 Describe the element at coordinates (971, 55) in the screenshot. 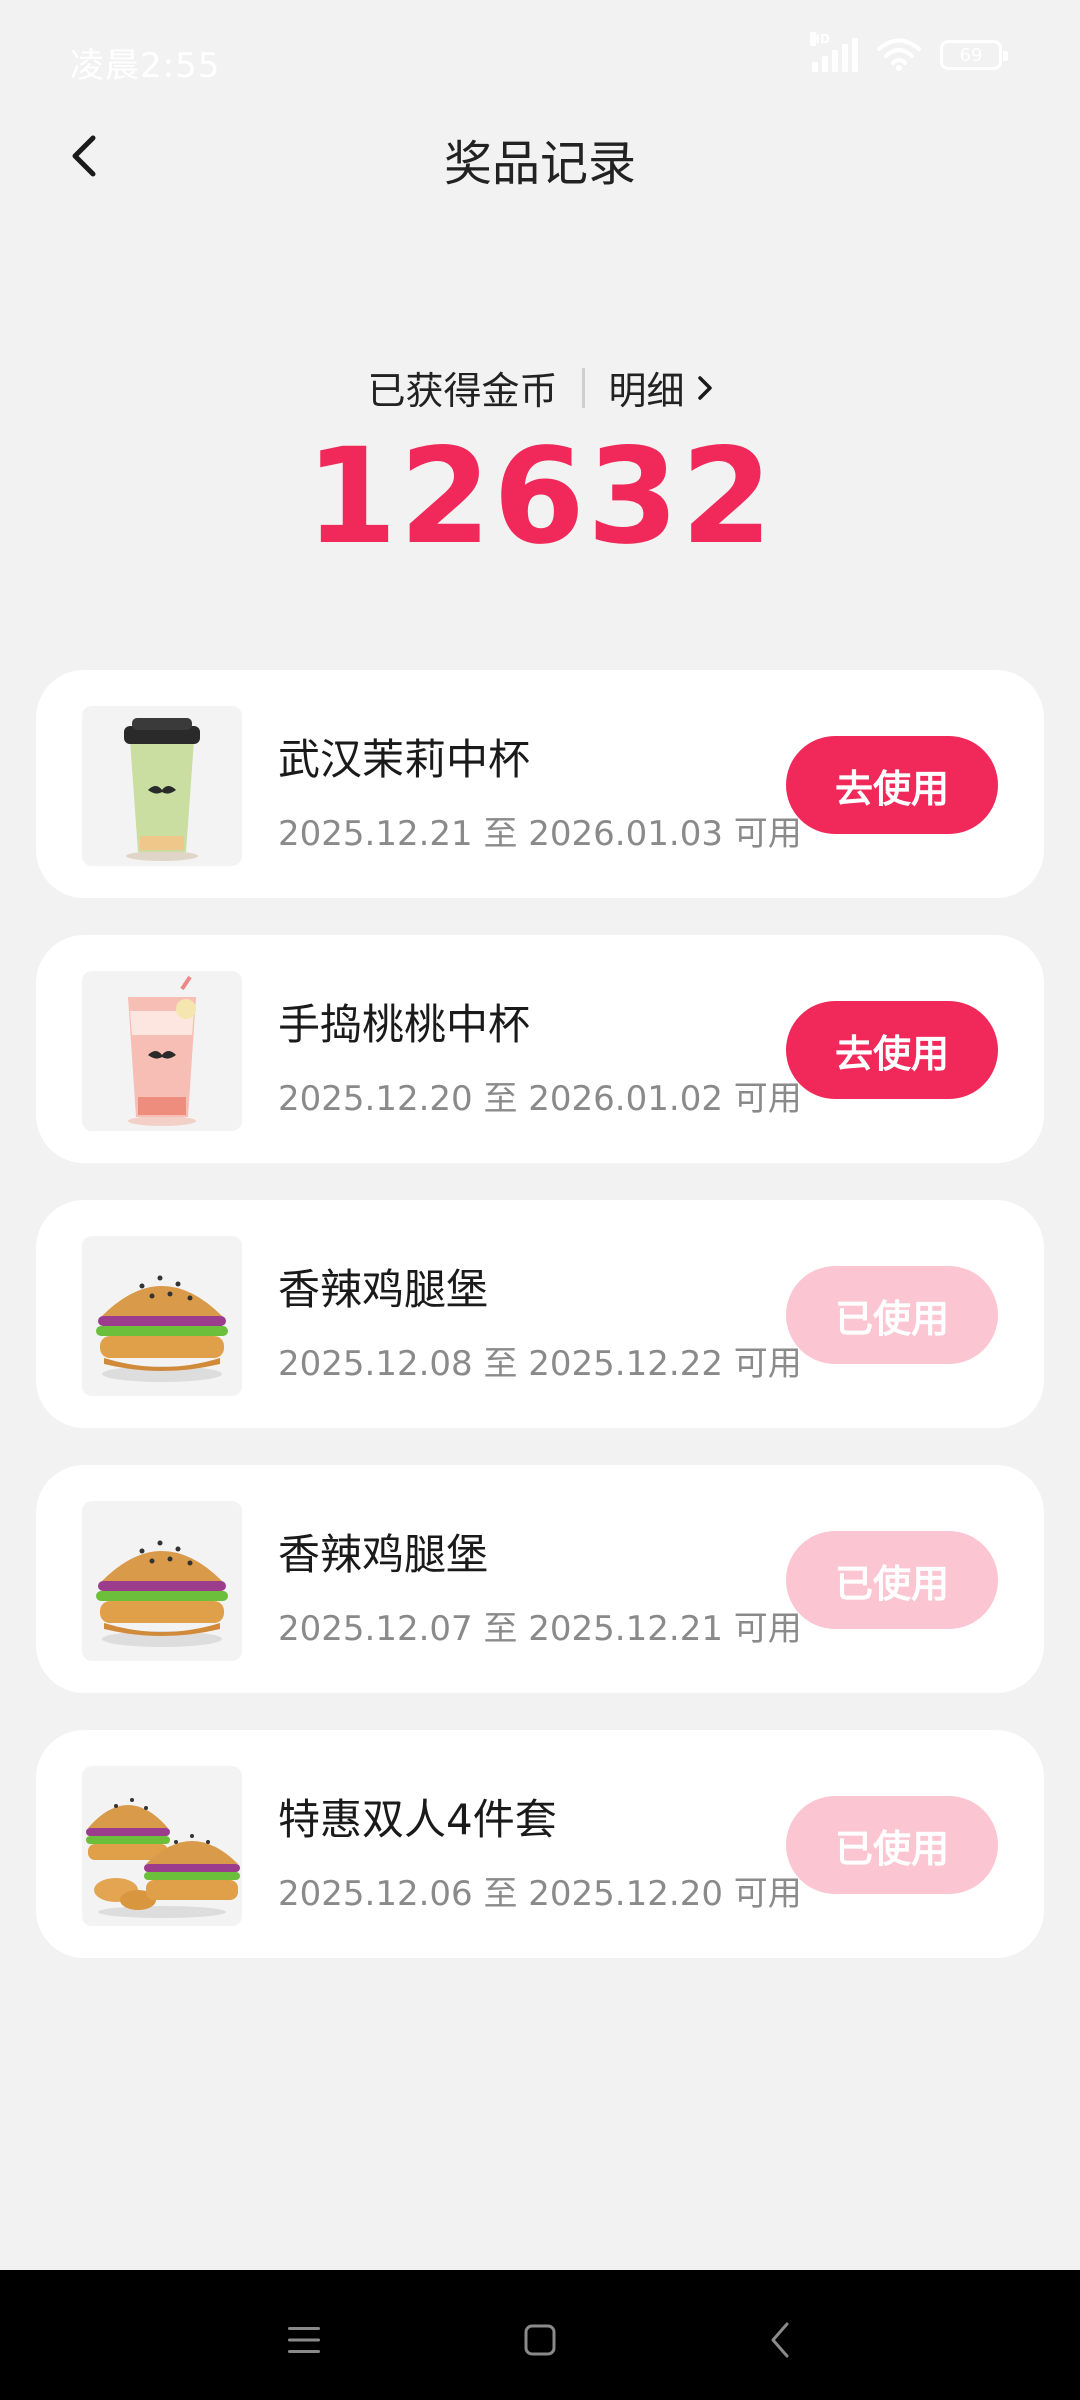

I see `battery-level: 69` at that location.